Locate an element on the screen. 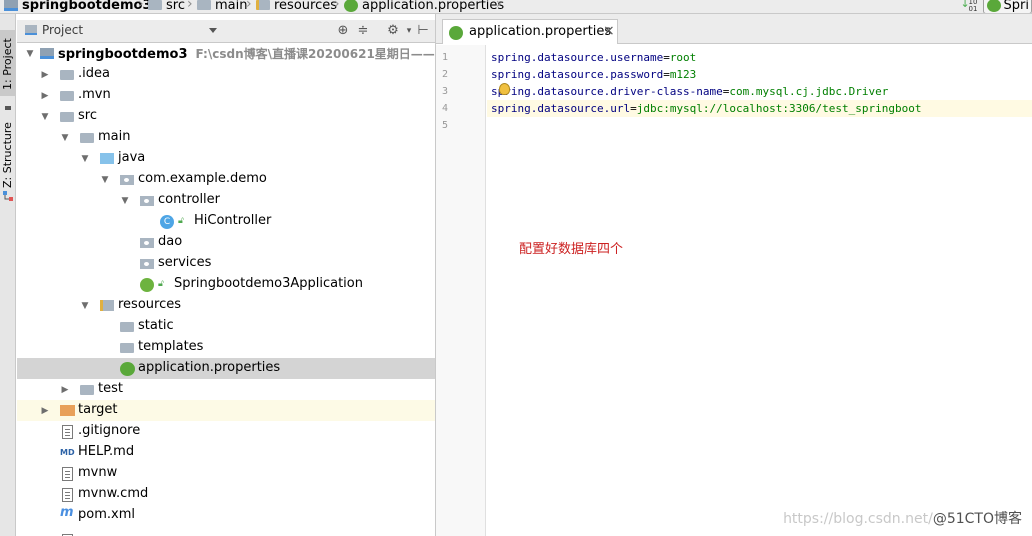  tree-row: ▼ com.example.demo is located at coordinates (226, 179).